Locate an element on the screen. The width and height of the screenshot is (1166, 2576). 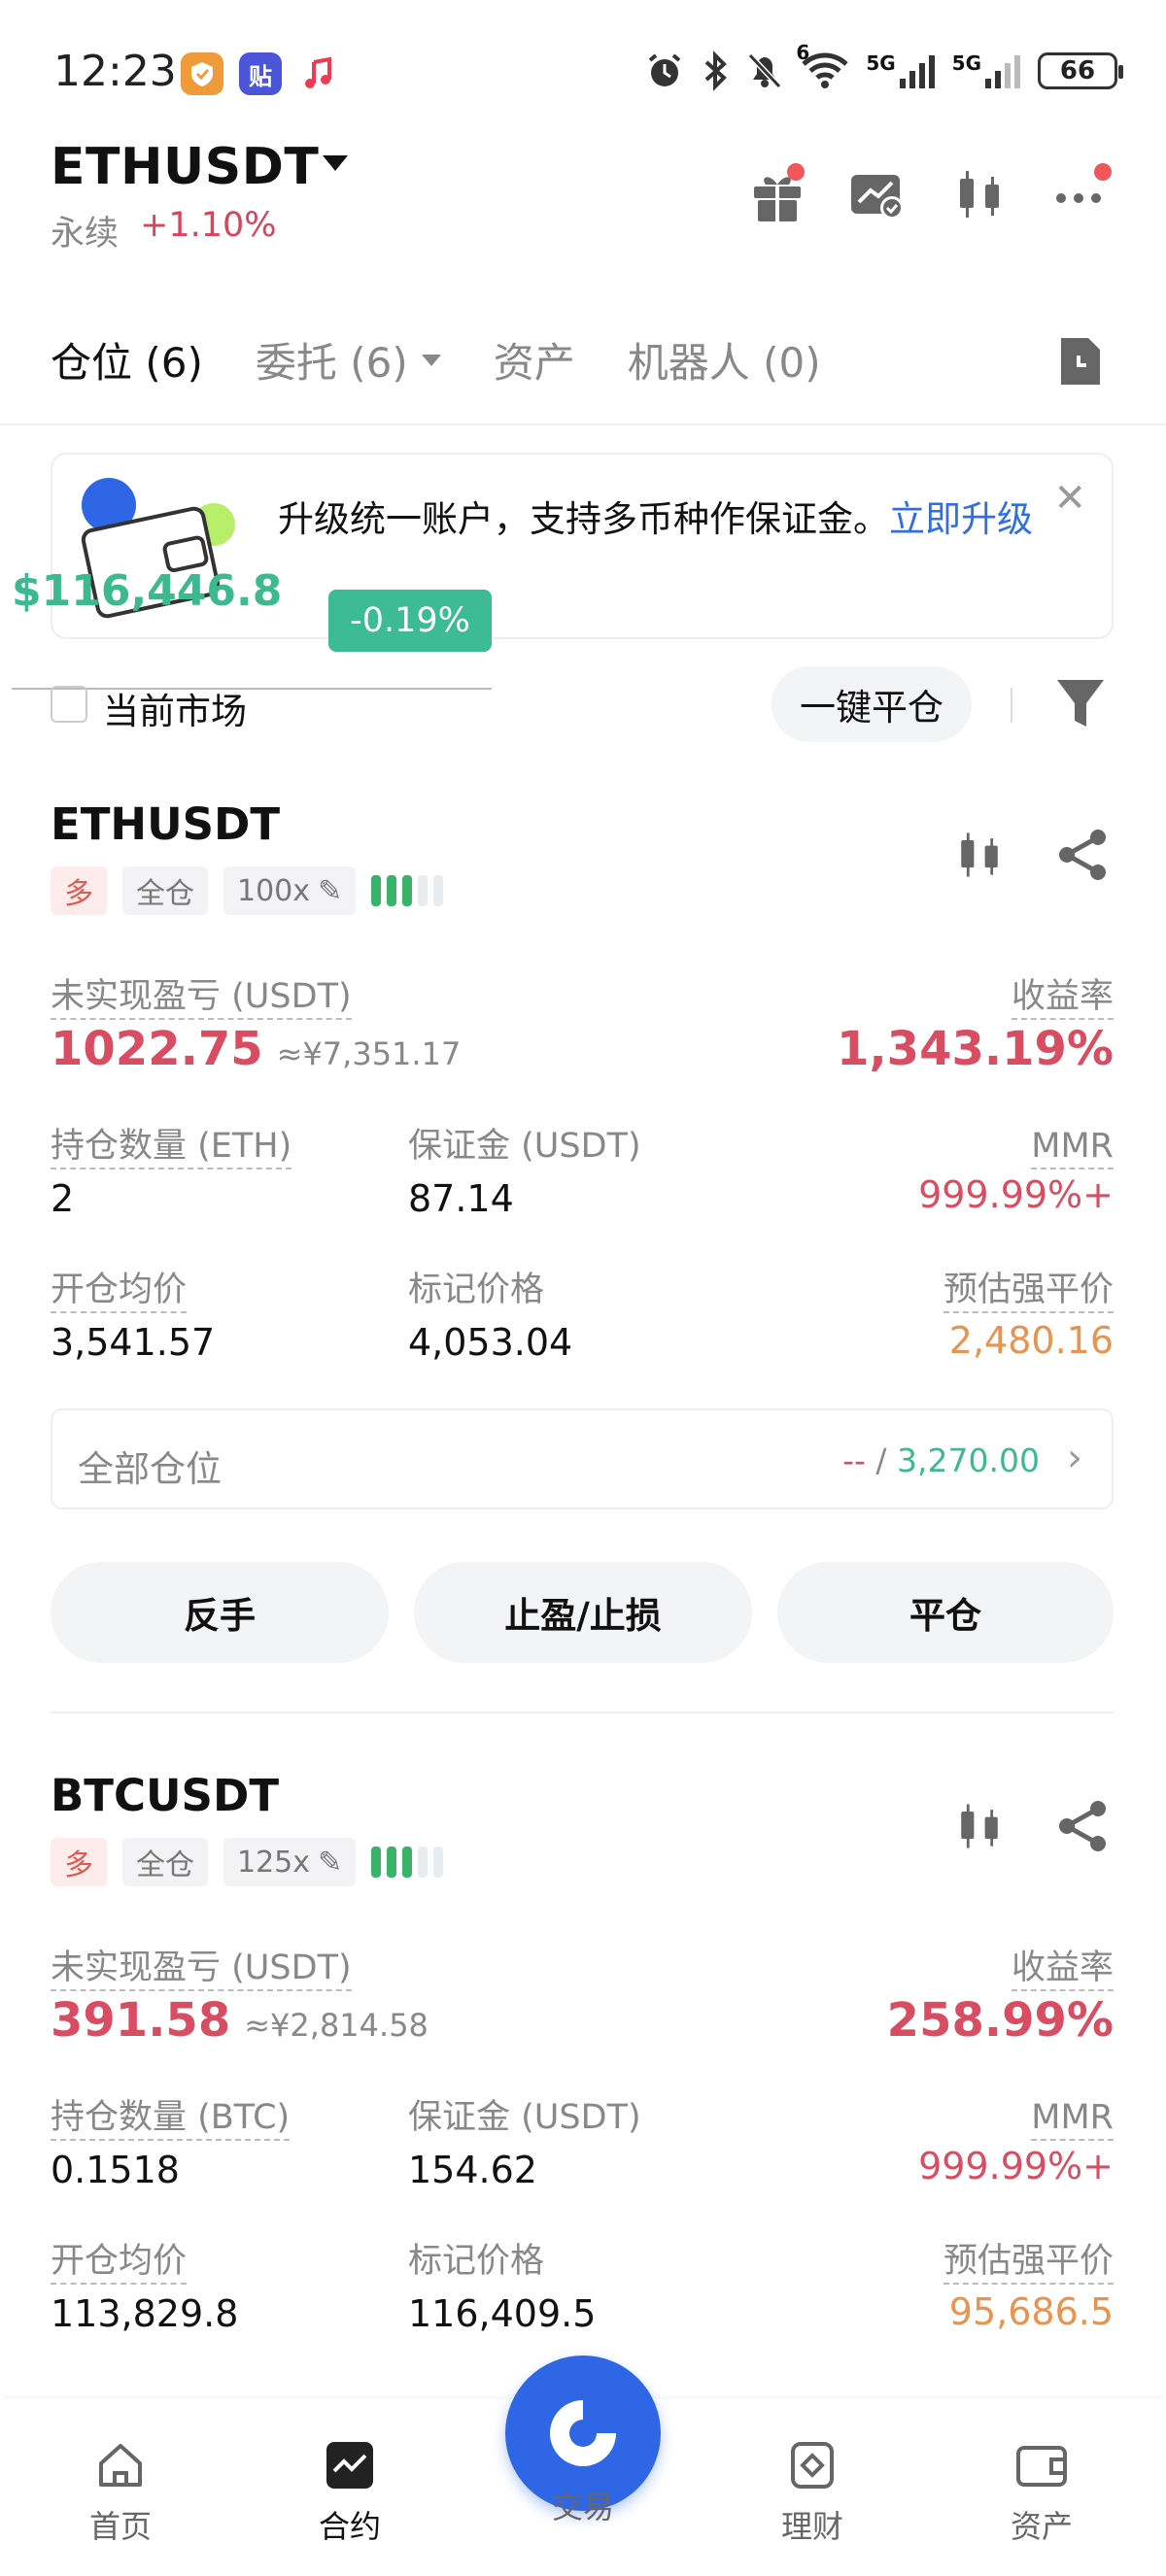
margin-value: 87.14 is located at coordinates (461, 1198).